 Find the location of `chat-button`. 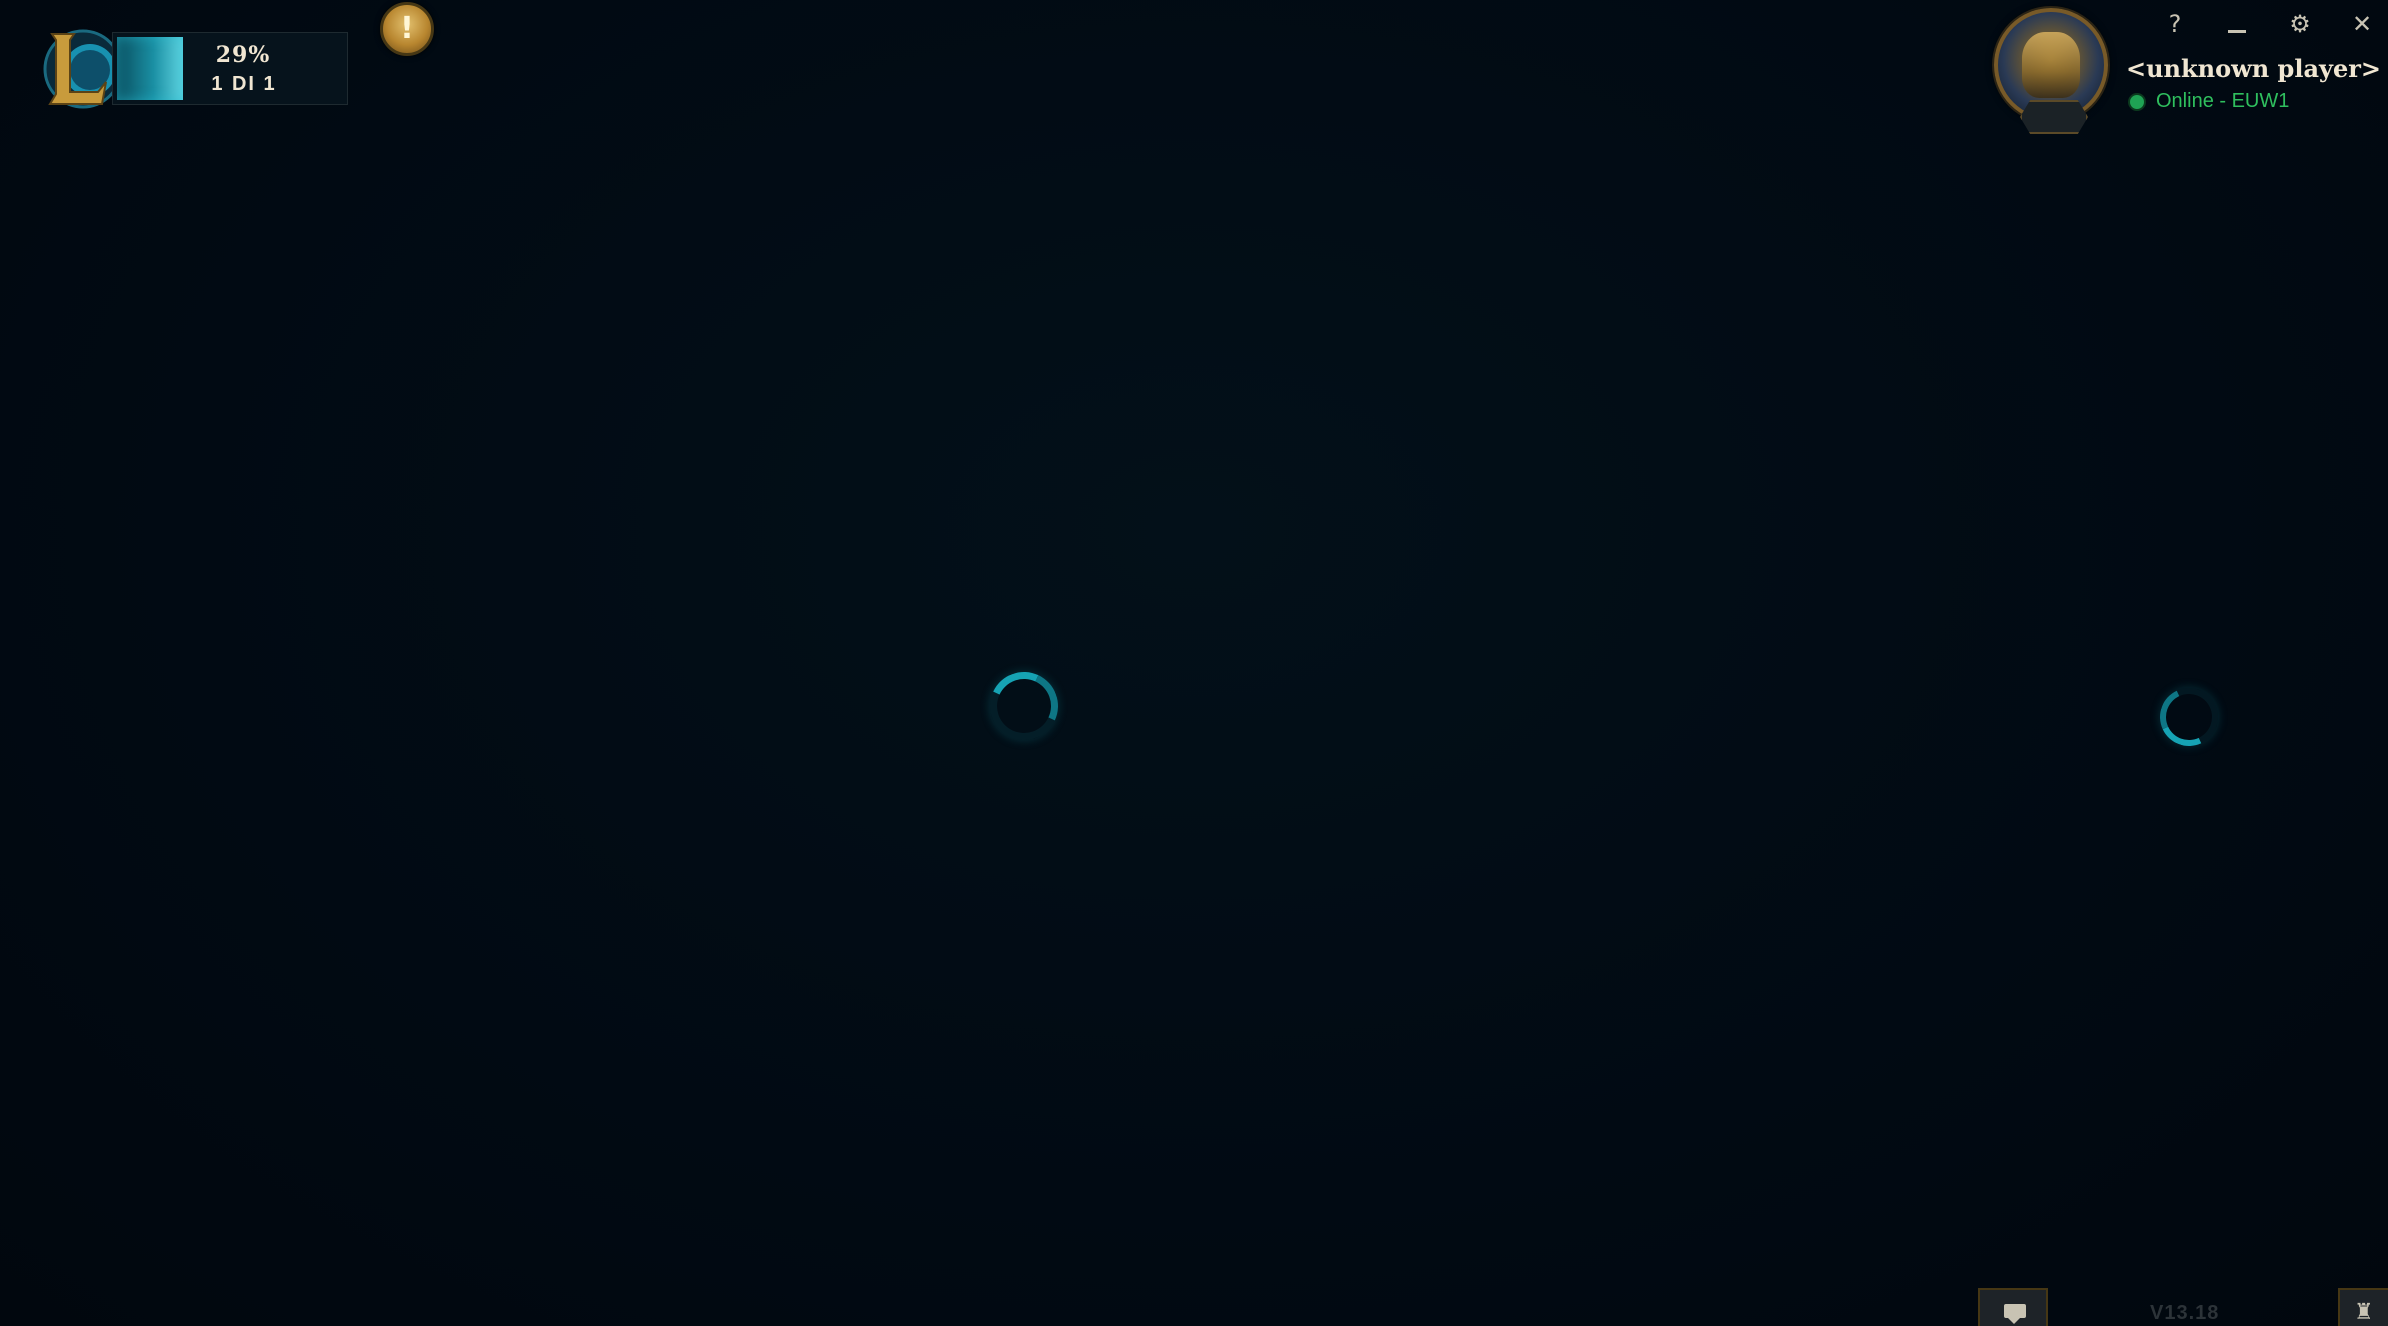

chat-button is located at coordinates (2013, 1307).